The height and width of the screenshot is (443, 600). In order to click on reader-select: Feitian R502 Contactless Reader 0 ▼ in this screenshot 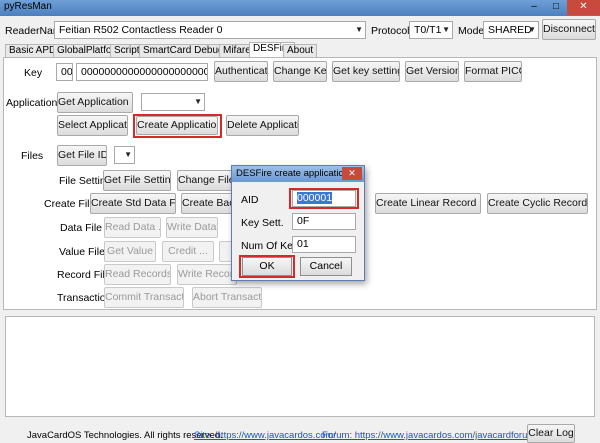, I will do `click(210, 30)`.